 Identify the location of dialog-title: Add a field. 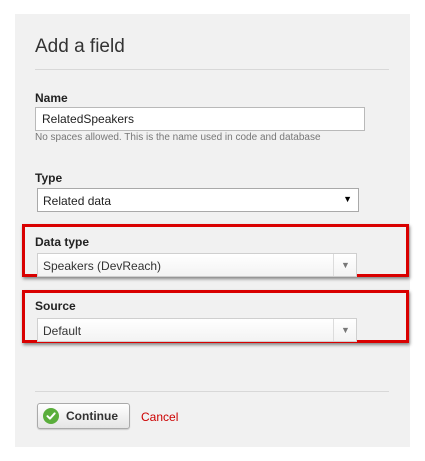
(80, 46).